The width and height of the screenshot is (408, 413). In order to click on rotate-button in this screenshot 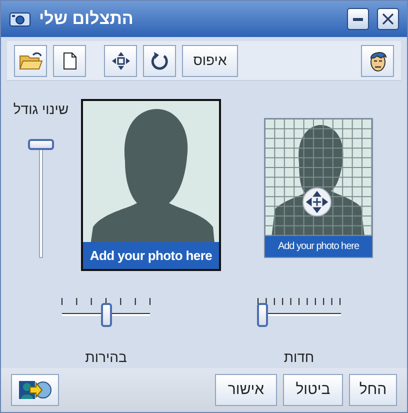, I will do `click(159, 60)`.